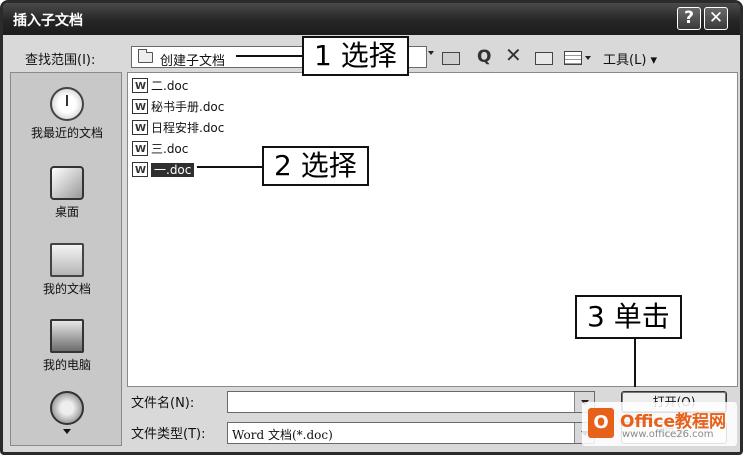 The height and width of the screenshot is (455, 743). I want to click on file-type-dropdown: Word 文档(*.doc), so click(411, 433).